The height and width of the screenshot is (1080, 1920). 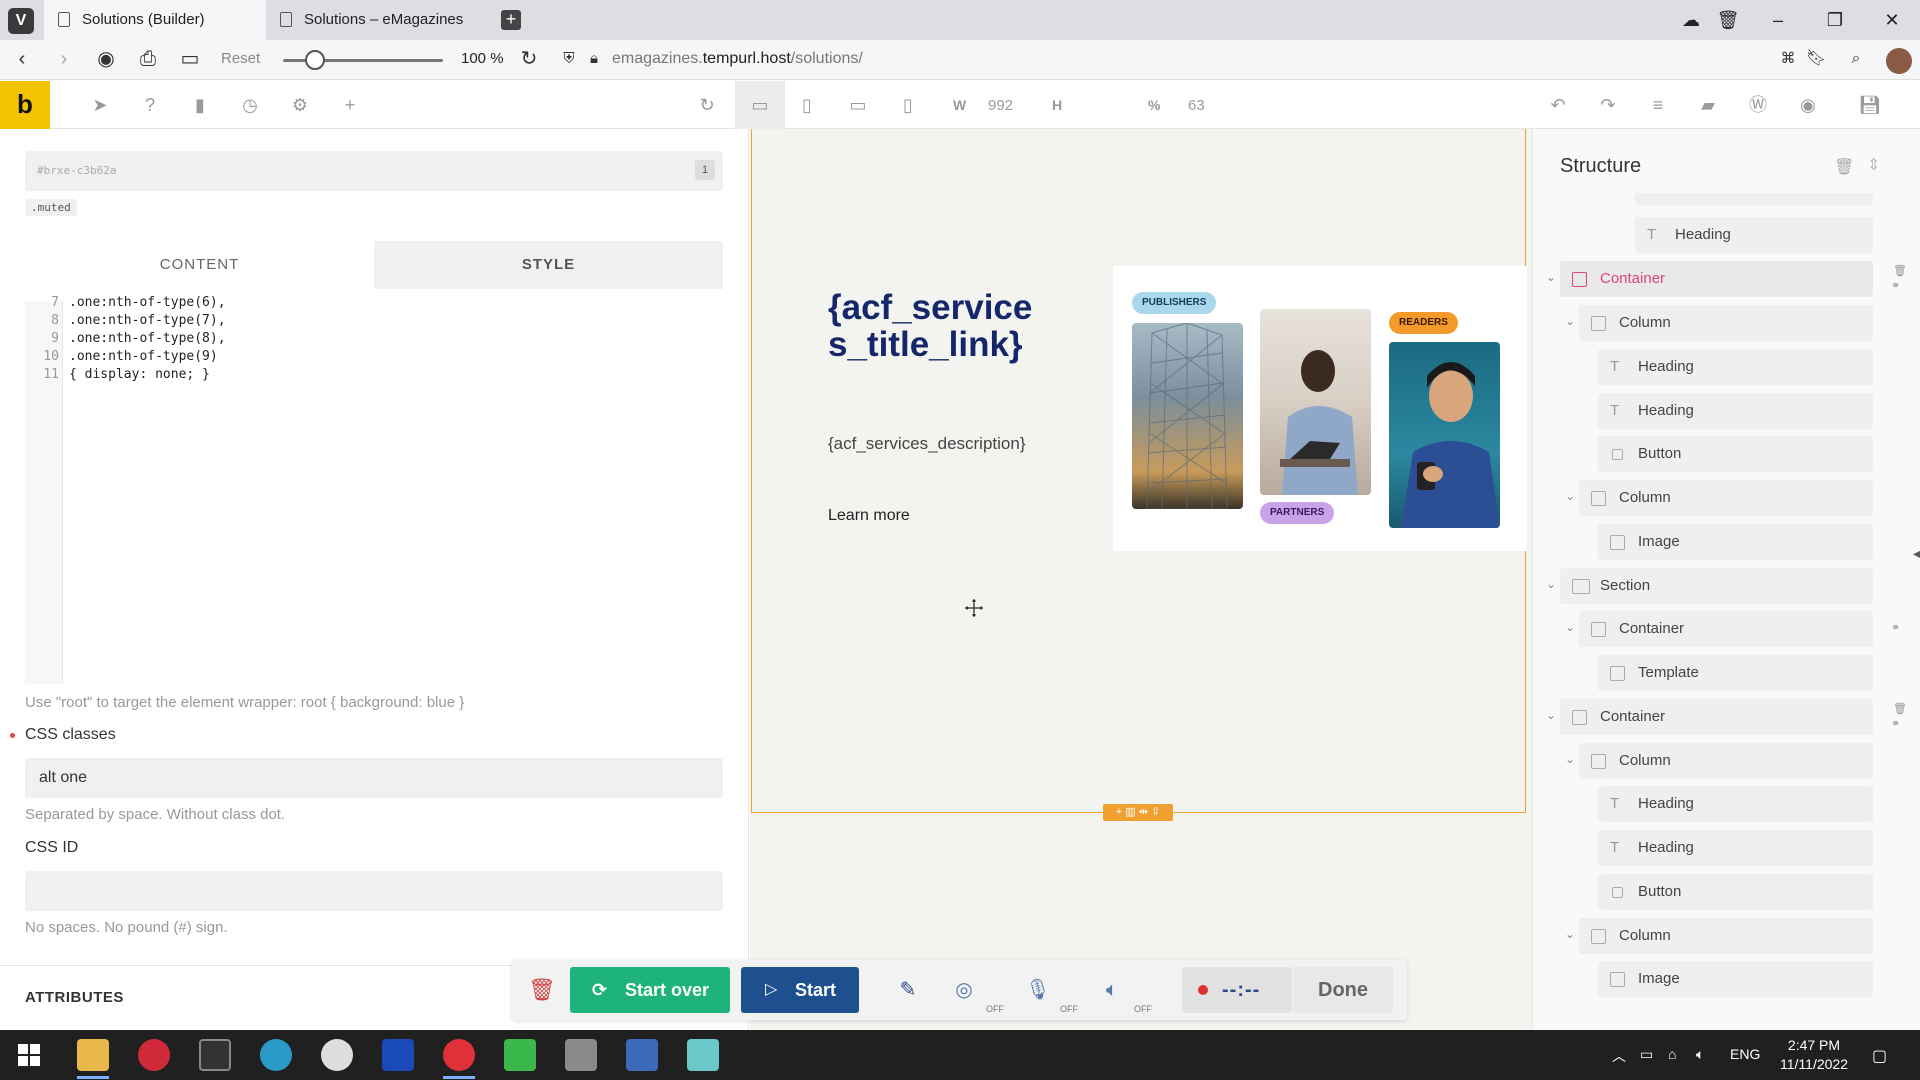 What do you see at coordinates (276, 1055) in the screenshot?
I see `app-icon-paw` at bounding box center [276, 1055].